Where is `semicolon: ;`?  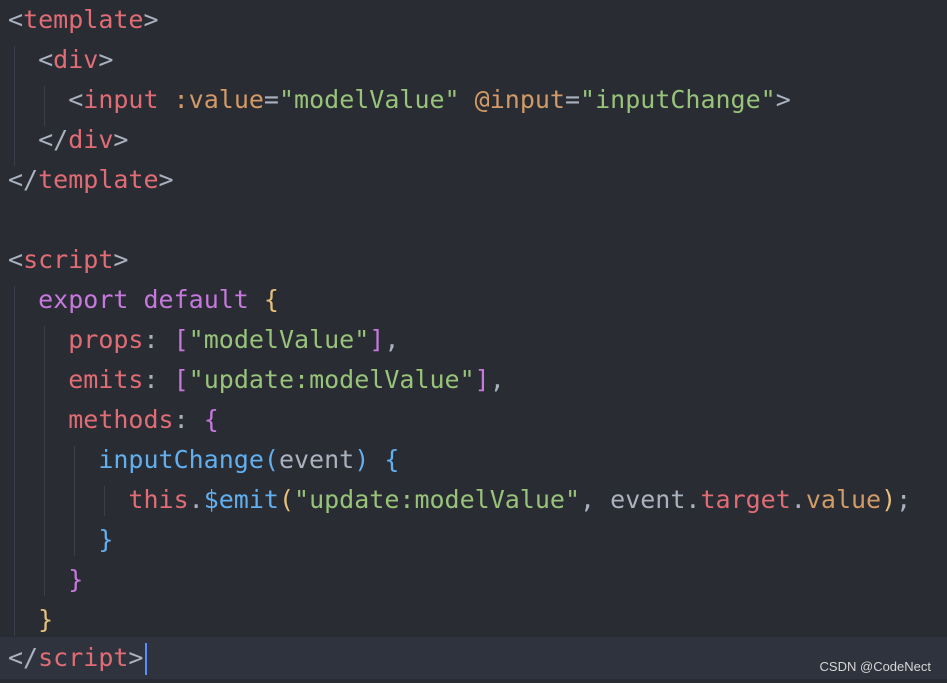
semicolon: ; is located at coordinates (904, 499).